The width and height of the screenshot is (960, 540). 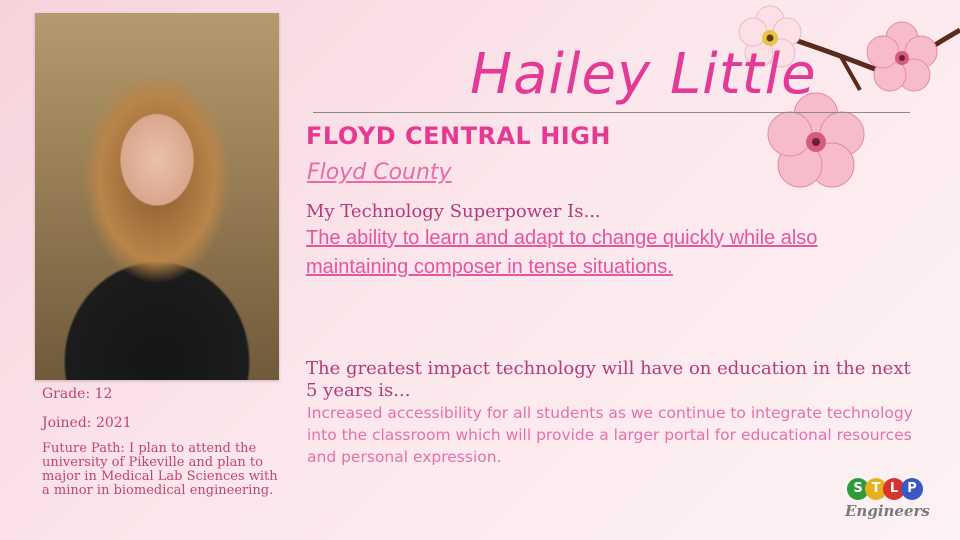 What do you see at coordinates (611, 112) in the screenshot?
I see `title-divider` at bounding box center [611, 112].